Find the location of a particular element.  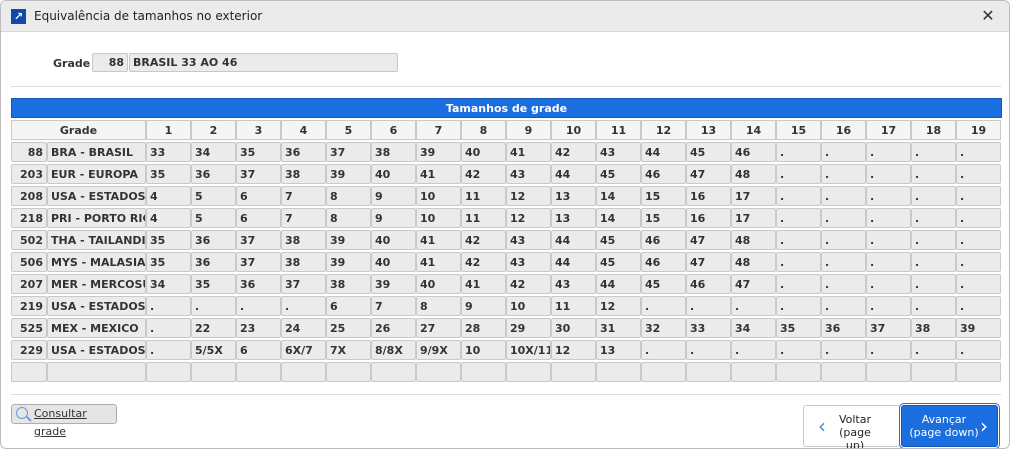

size-cell: 6 is located at coordinates (258, 350).